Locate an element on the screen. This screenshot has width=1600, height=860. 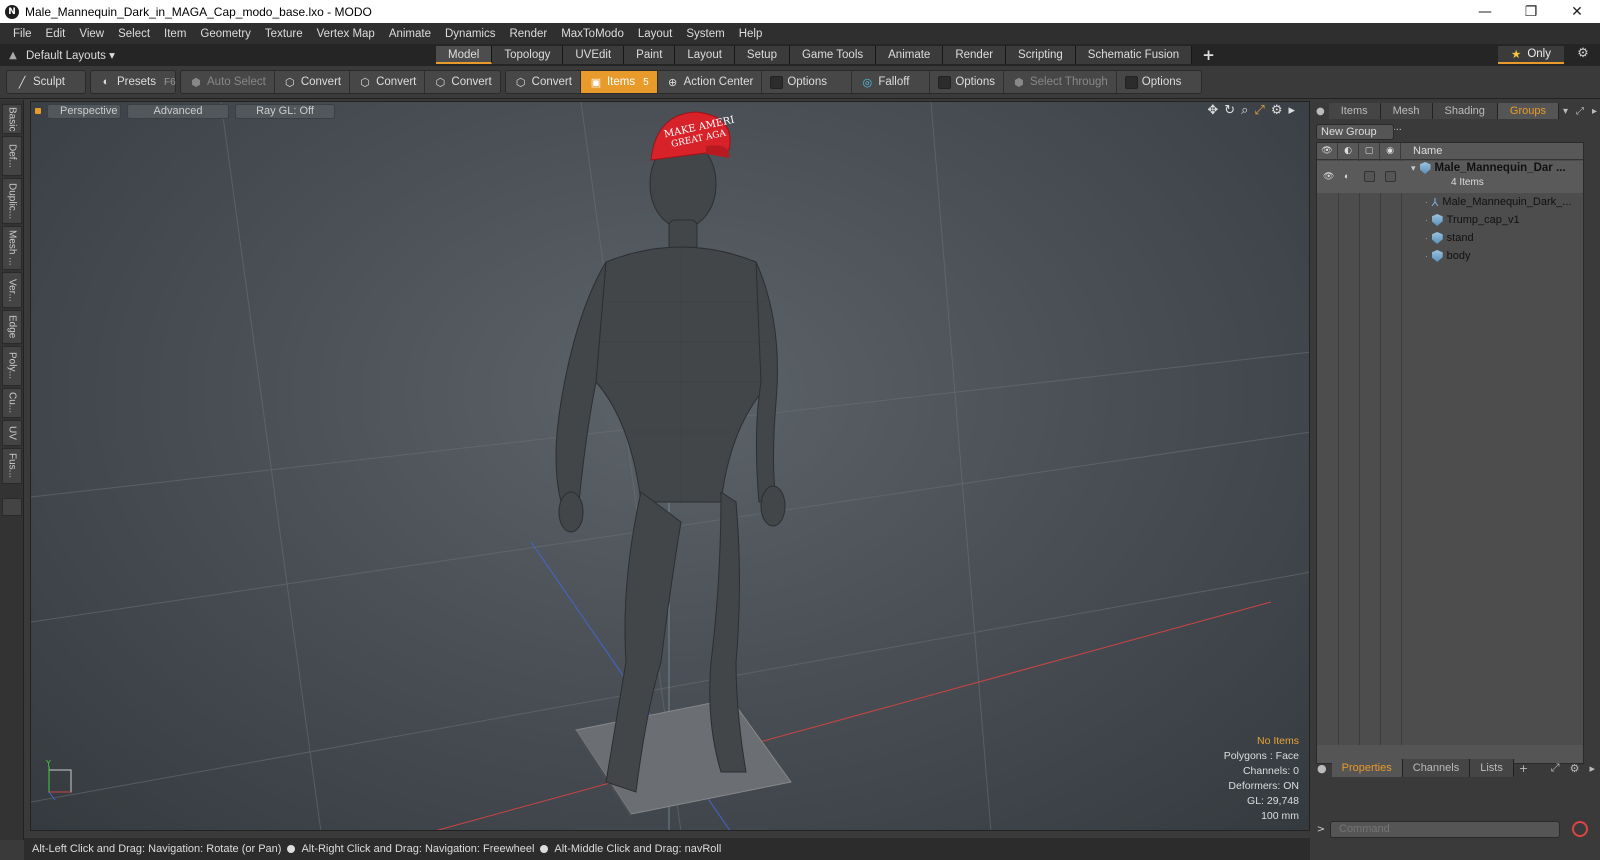
perspective-dropdown: Perspective is located at coordinates (84, 111).